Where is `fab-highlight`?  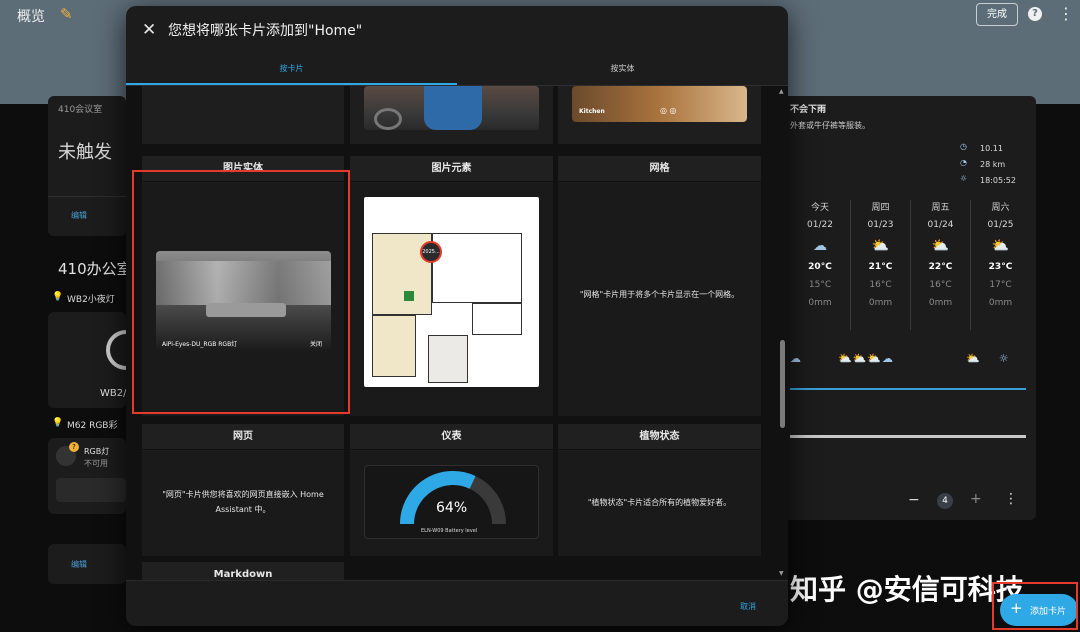
fab-highlight is located at coordinates (1035, 606).